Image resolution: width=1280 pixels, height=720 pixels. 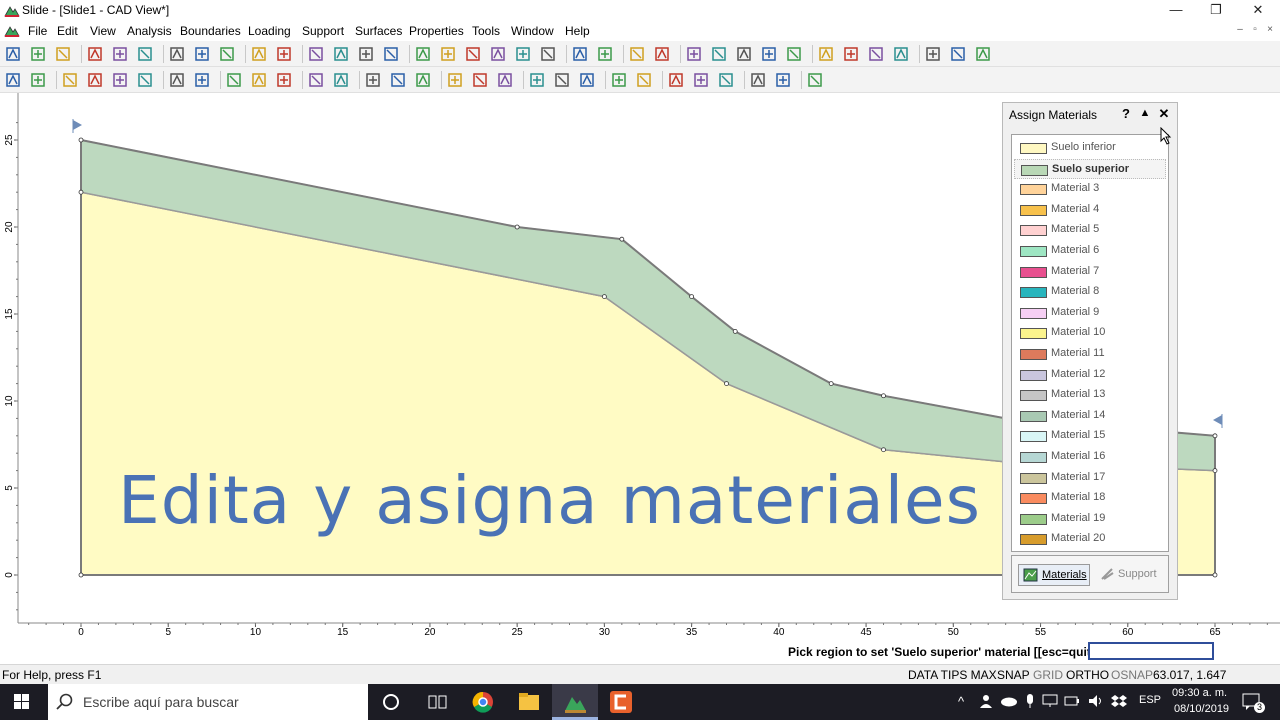 What do you see at coordinates (523, 54) in the screenshot?
I see `zoom-prev-icon` at bounding box center [523, 54].